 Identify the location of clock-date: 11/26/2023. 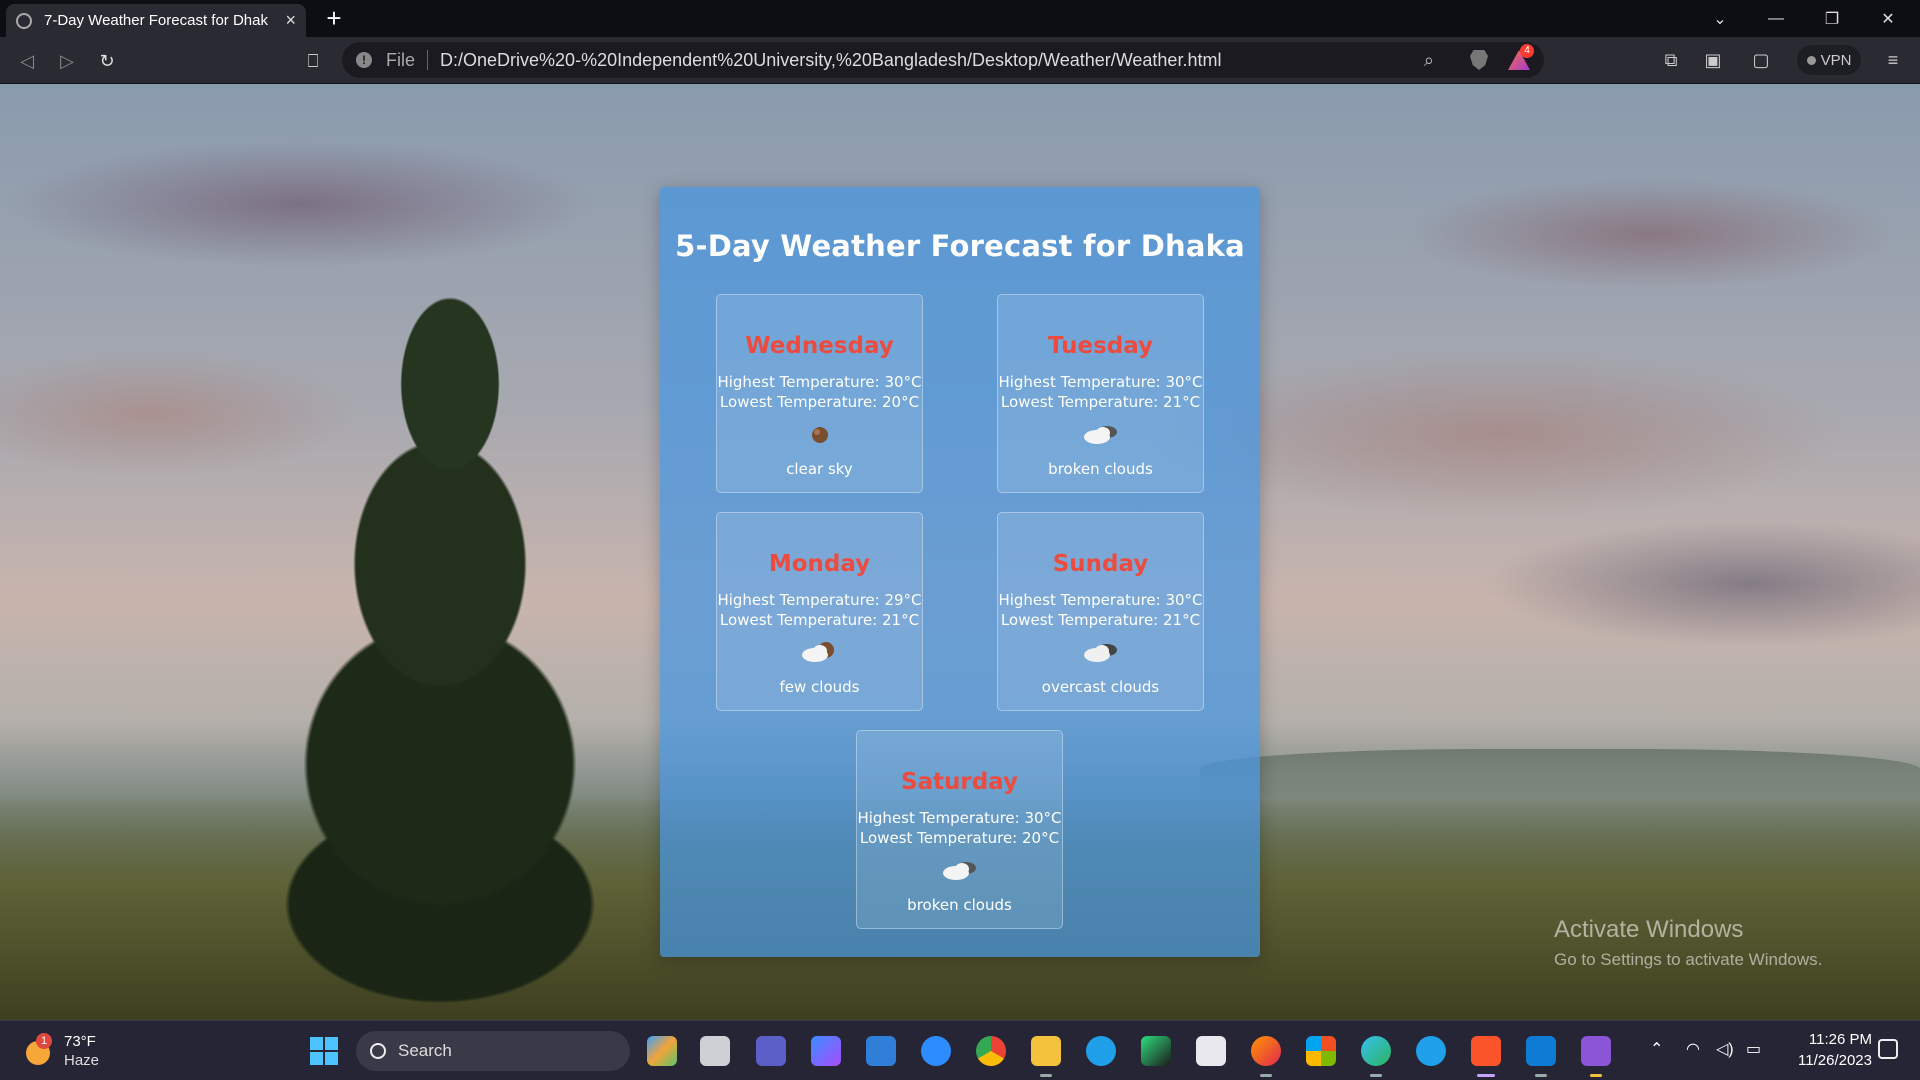
(1835, 1060).